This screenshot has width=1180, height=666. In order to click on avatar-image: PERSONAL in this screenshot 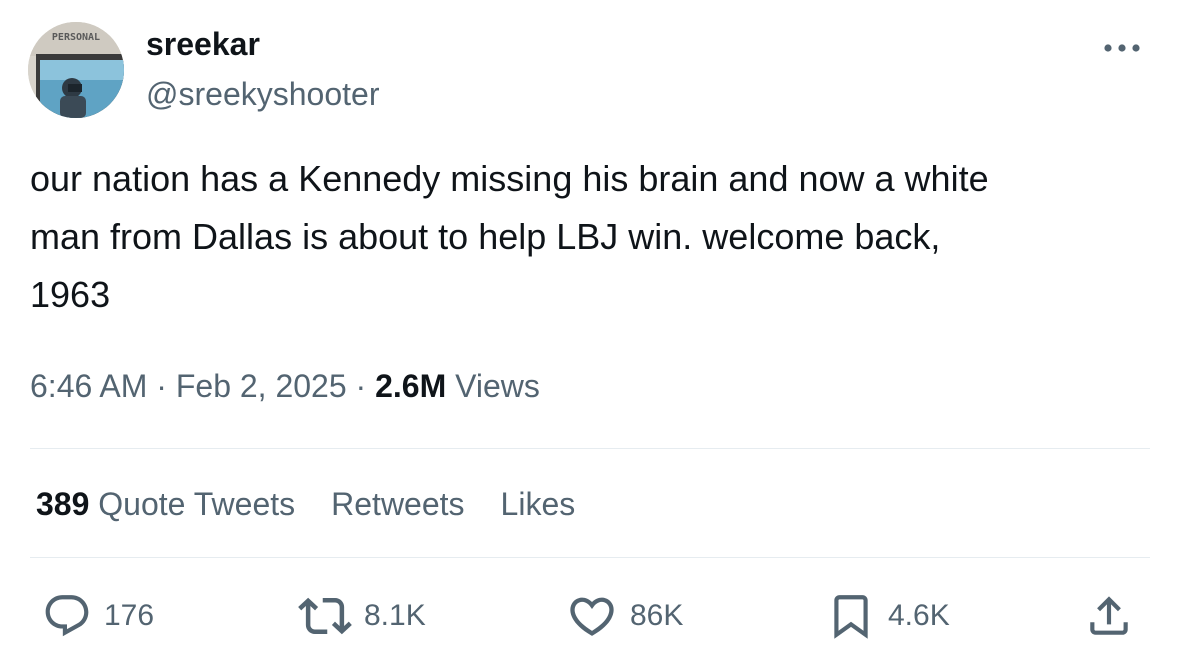, I will do `click(76, 70)`.